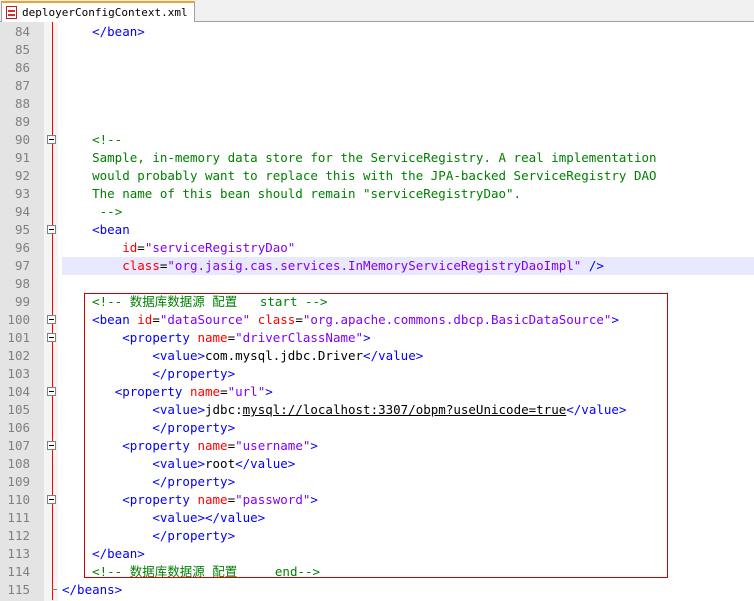  Describe the element at coordinates (377, 446) in the screenshot. I see `code-line: 107 <property name="username">` at that location.